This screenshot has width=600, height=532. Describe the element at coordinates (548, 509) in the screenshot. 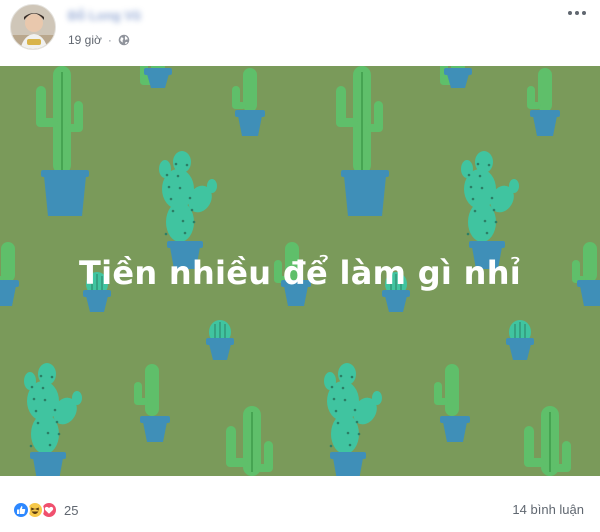

I see `comment-count-link: 14 bình luận` at that location.